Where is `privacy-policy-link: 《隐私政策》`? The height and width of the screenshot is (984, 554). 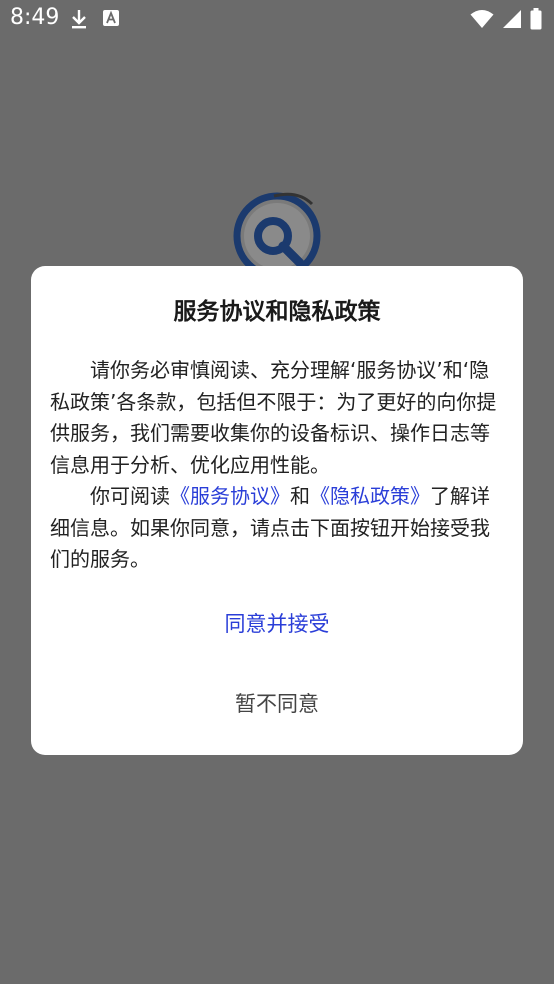 privacy-policy-link: 《隐私政策》 is located at coordinates (370, 496).